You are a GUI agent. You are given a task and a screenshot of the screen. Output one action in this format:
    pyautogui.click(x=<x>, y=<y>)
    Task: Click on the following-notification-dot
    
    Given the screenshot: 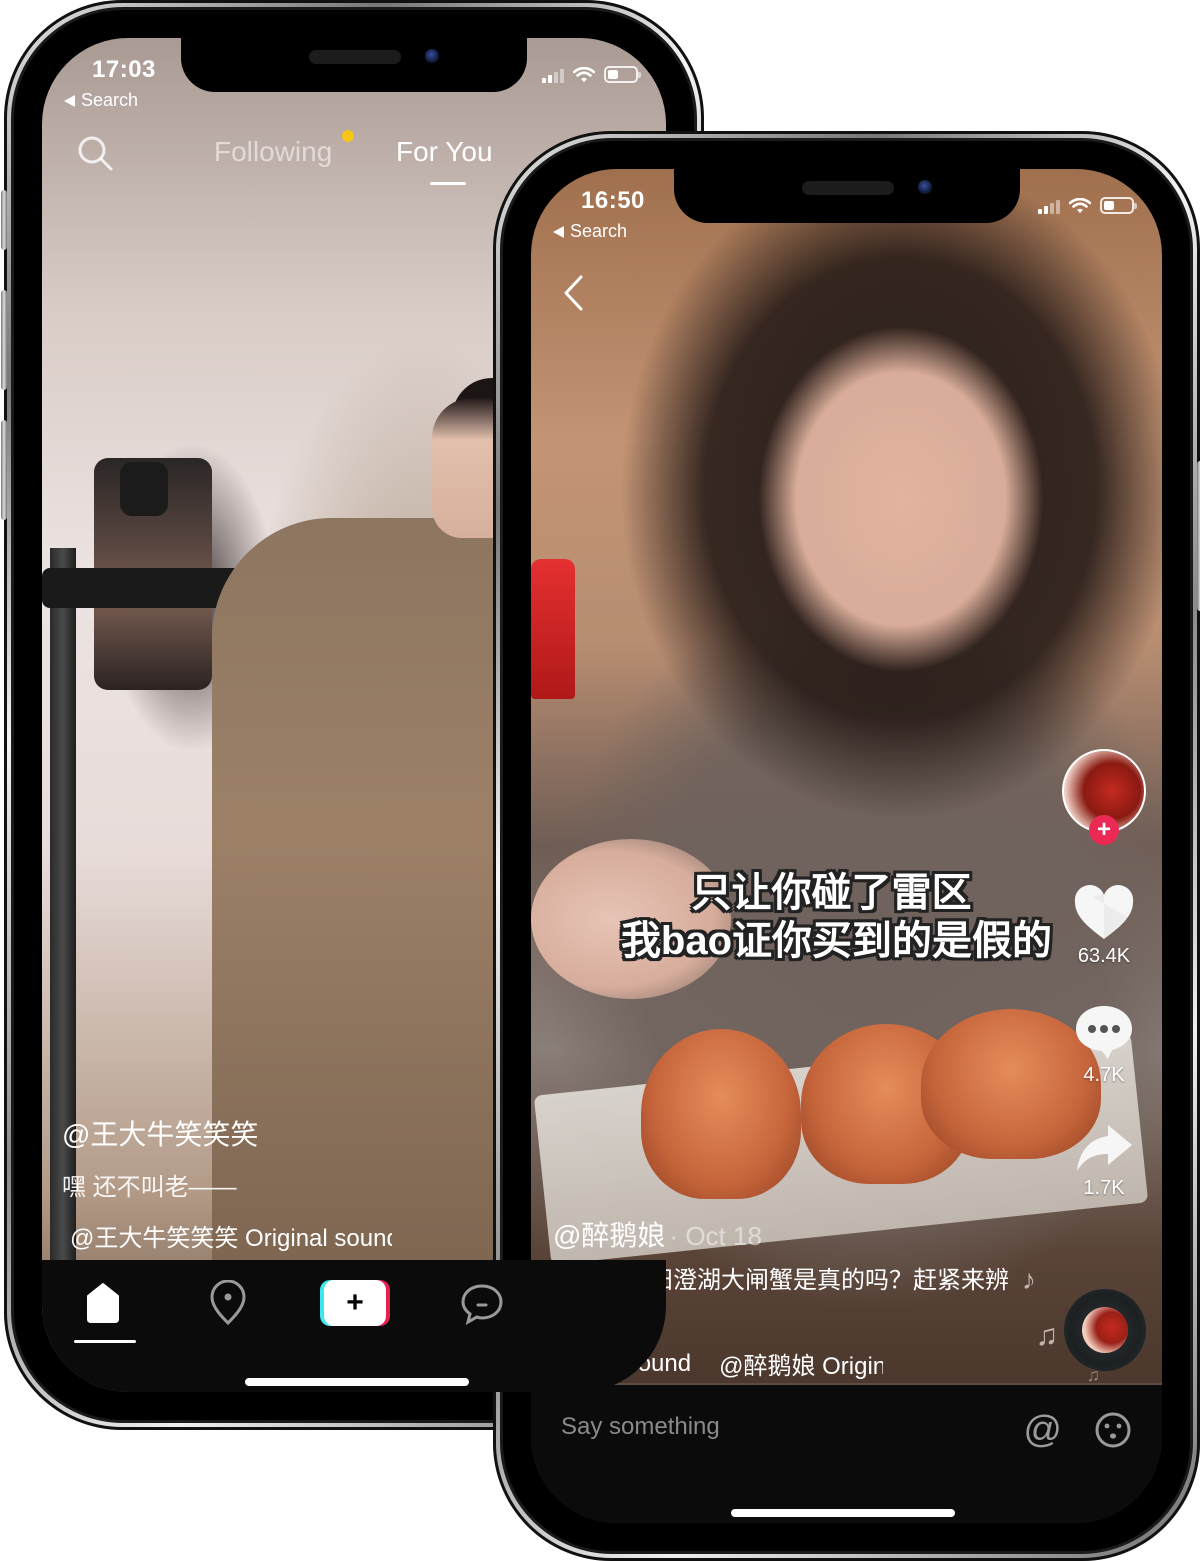 What is the action you would take?
    pyautogui.click(x=348, y=136)
    